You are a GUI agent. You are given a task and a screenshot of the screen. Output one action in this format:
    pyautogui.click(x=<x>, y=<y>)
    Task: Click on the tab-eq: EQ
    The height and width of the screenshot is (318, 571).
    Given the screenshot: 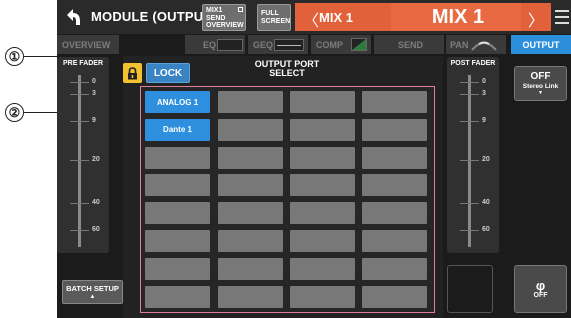 What is the action you would take?
    pyautogui.click(x=215, y=44)
    